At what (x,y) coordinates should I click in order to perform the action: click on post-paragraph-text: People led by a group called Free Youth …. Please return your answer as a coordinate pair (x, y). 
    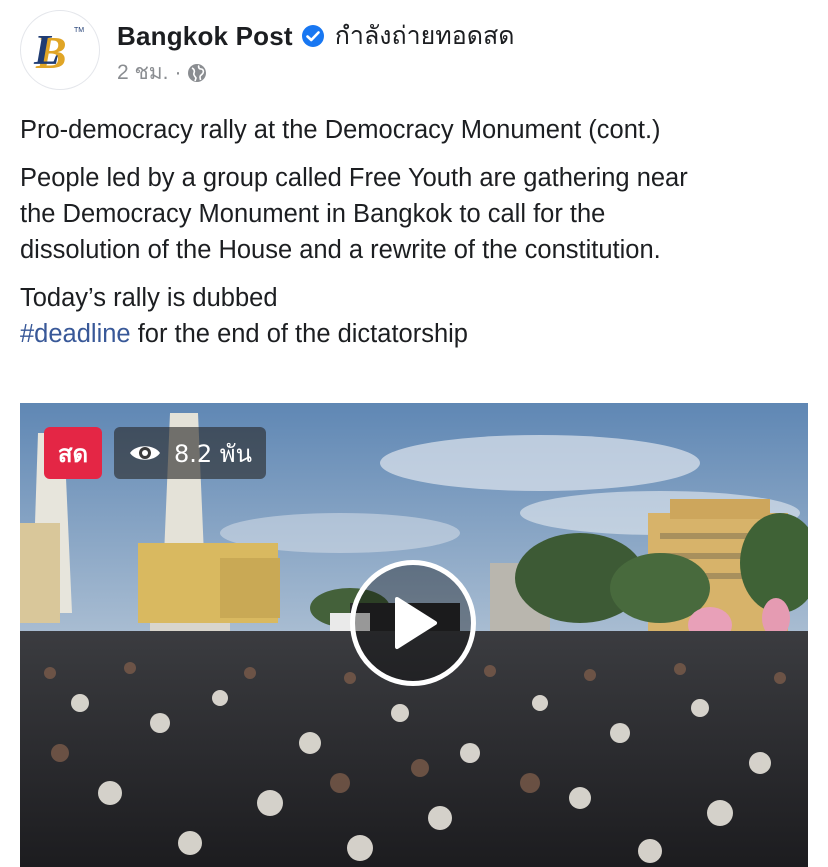
    Looking at the image, I should click on (354, 214).